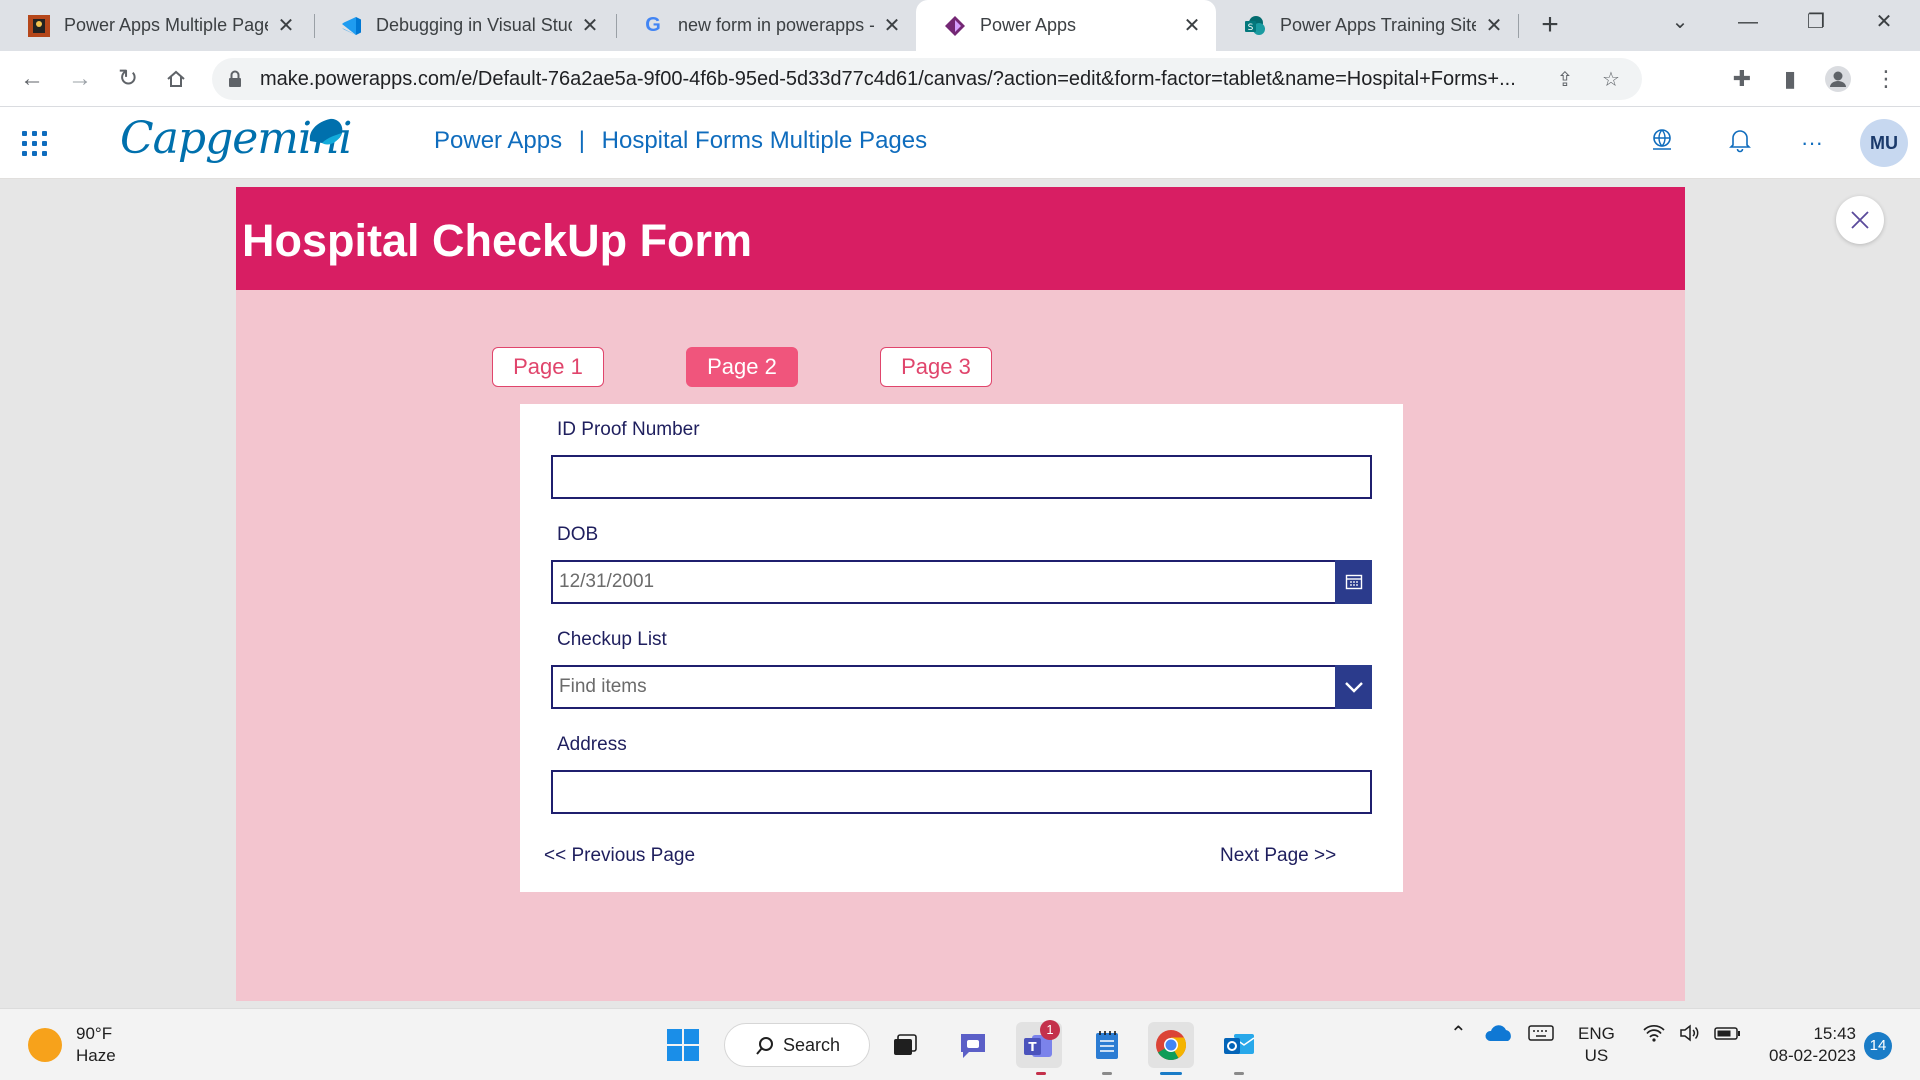 This screenshot has height=1080, width=1920. What do you see at coordinates (1596, 1055) in the screenshot?
I see `region-code: US` at bounding box center [1596, 1055].